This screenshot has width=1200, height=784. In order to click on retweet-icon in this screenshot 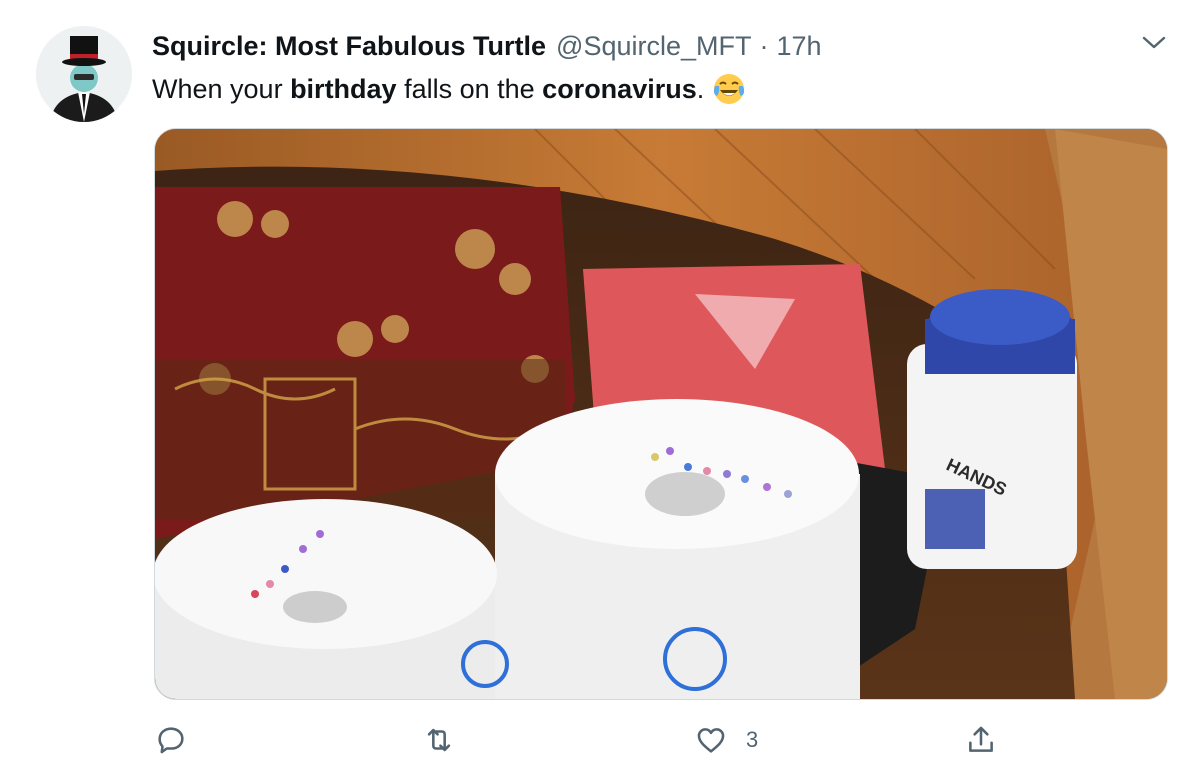, I will do `click(439, 740)`.